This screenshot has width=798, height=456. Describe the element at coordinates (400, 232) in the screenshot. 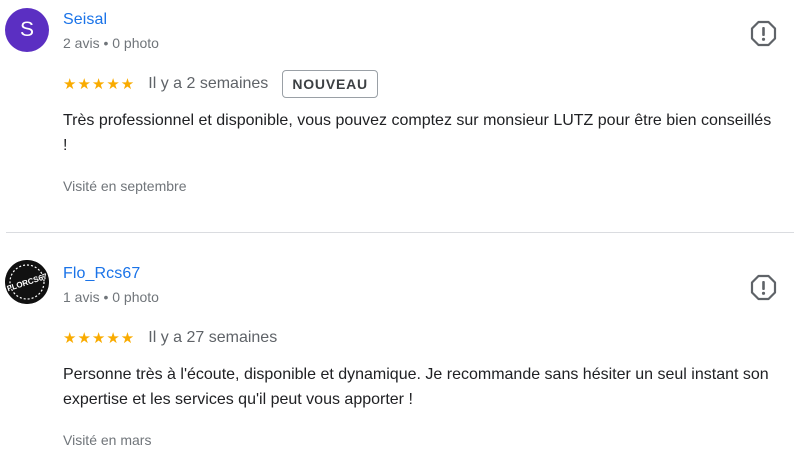

I see `divider` at that location.